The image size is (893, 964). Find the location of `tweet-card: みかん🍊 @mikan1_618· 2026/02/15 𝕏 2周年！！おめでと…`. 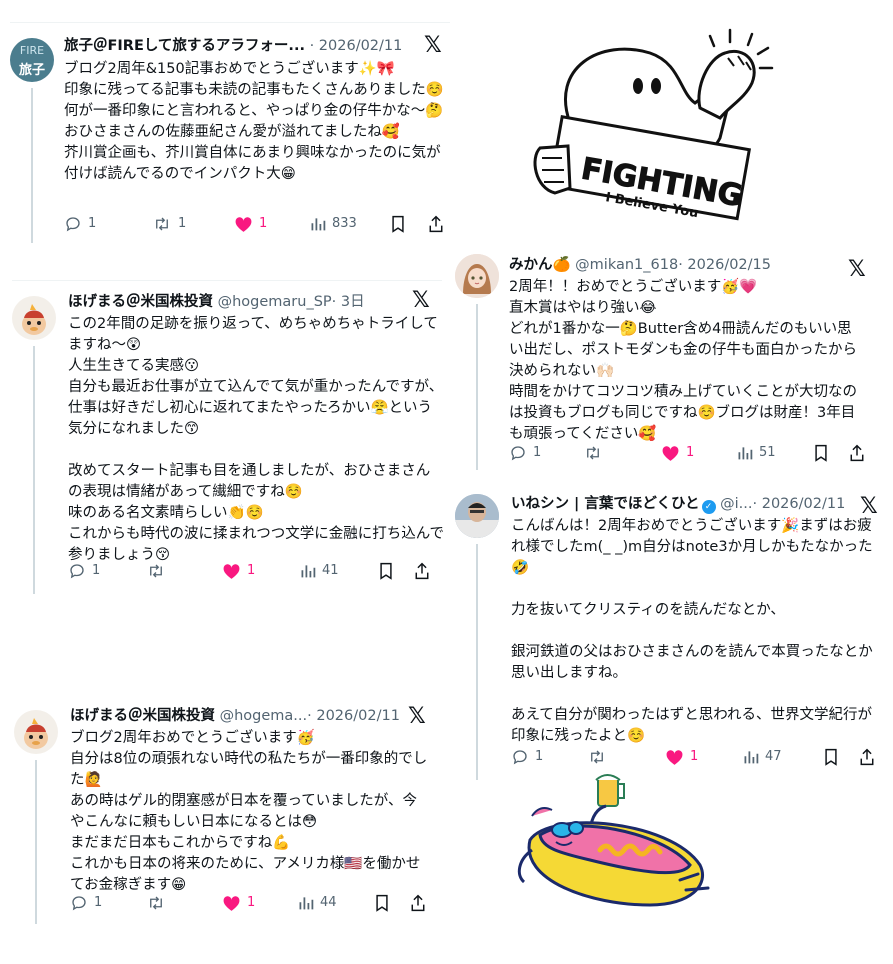

tweet-card: みかん🍊 @mikan1_618· 2026/02/15 𝕏 2周年！！おめでと… is located at coordinates (670, 361).